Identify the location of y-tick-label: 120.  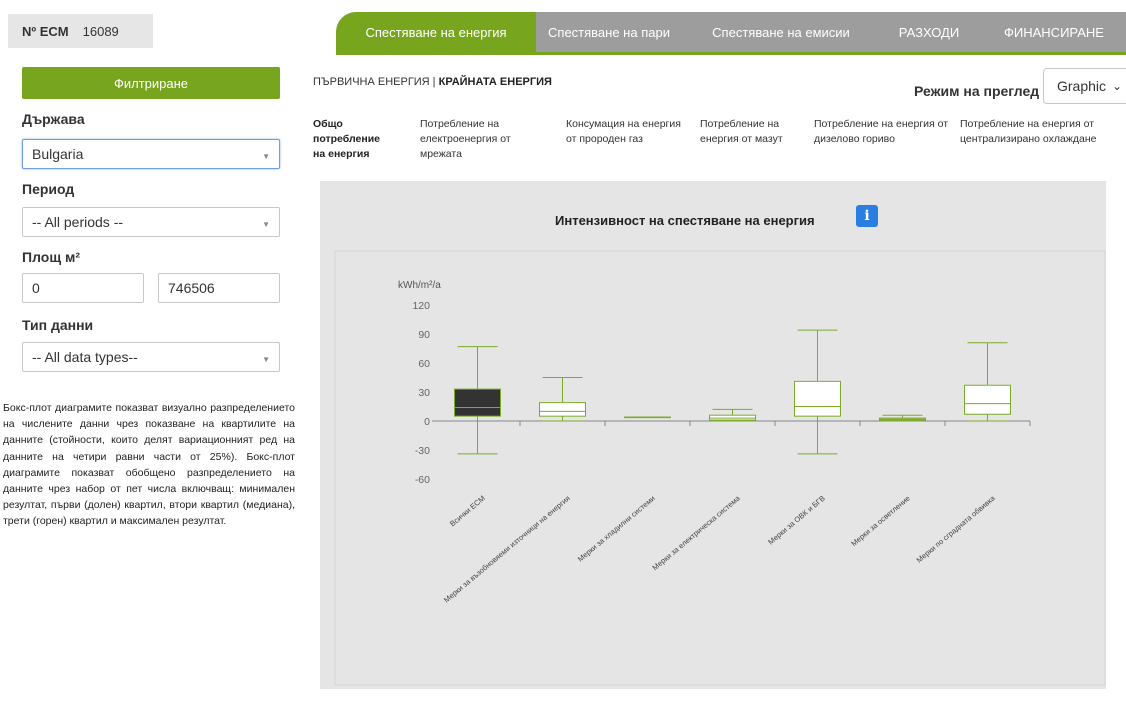
(421, 306).